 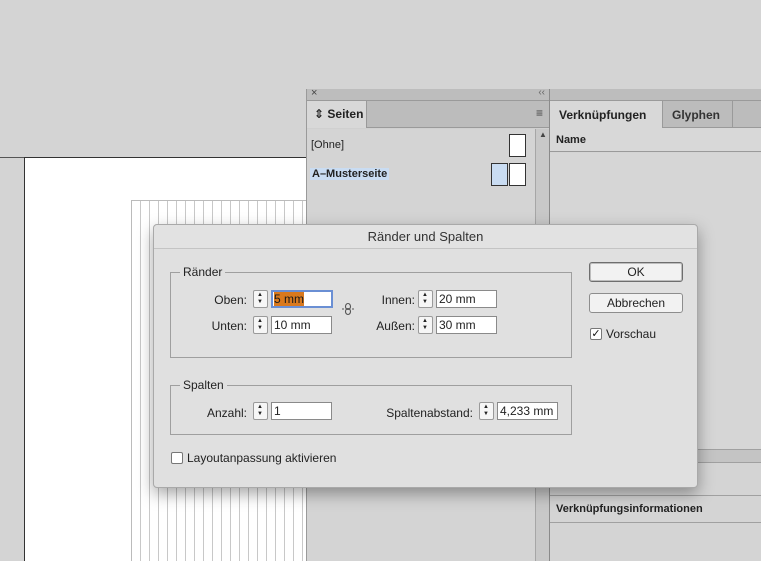 I want to click on links-column-header: Name, so click(x=655, y=140).